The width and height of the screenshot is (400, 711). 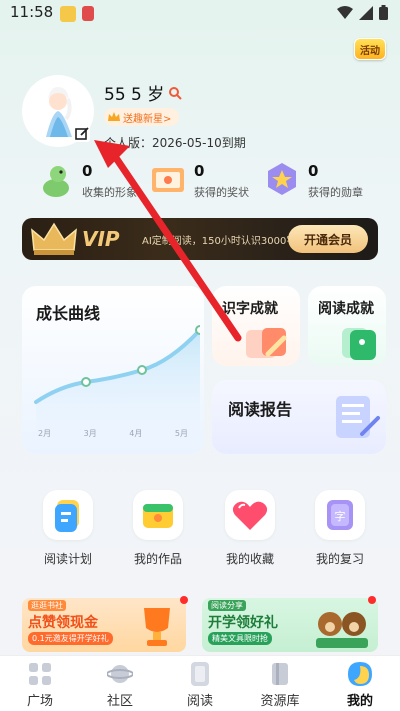 I want to click on reading-report-title: 阅读报告, so click(x=260, y=409).